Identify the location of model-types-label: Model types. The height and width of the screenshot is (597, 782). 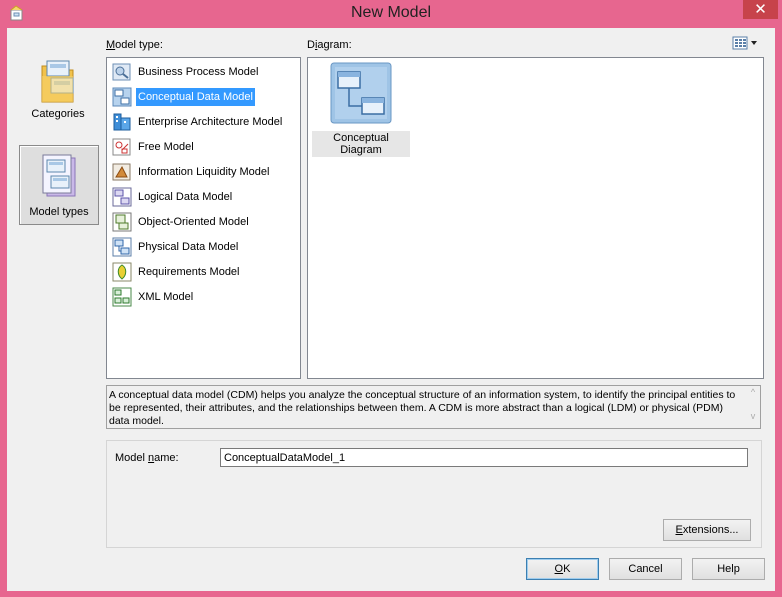
(59, 212).